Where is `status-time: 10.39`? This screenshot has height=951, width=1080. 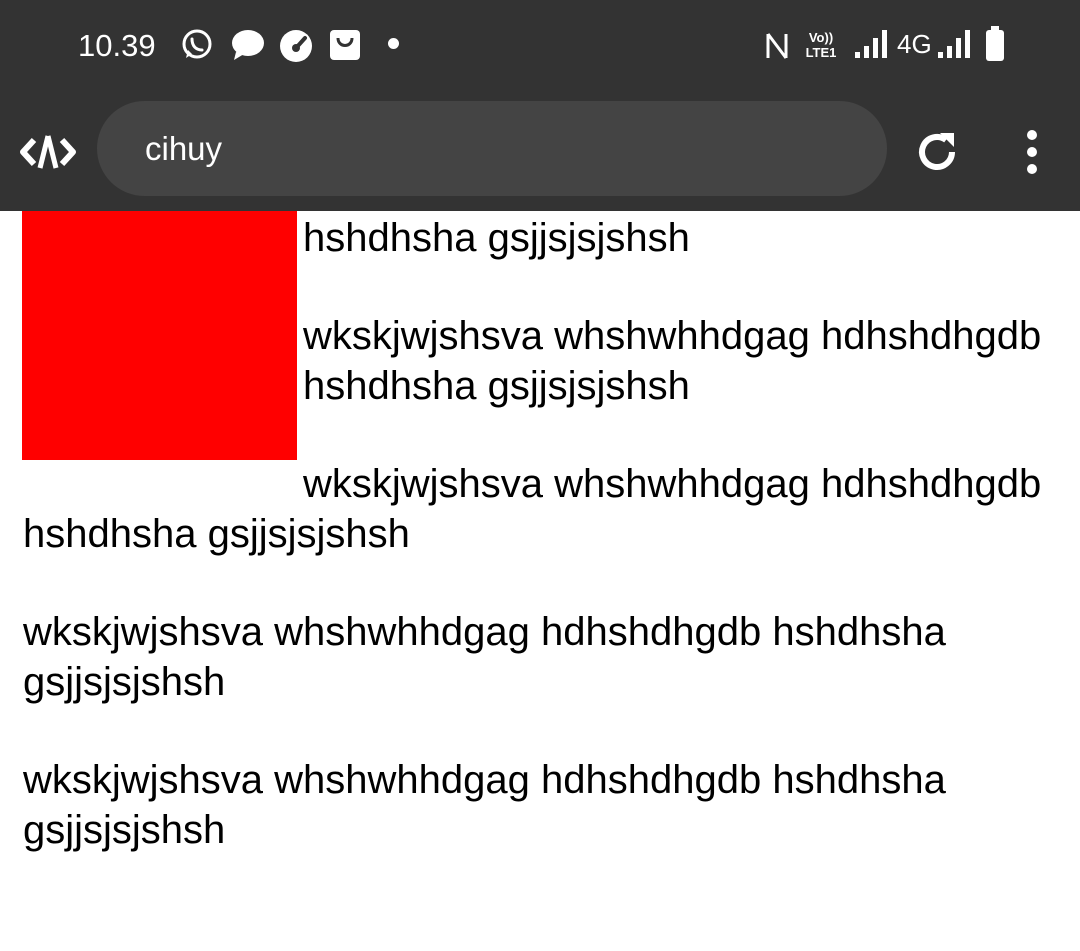 status-time: 10.39 is located at coordinates (117, 45).